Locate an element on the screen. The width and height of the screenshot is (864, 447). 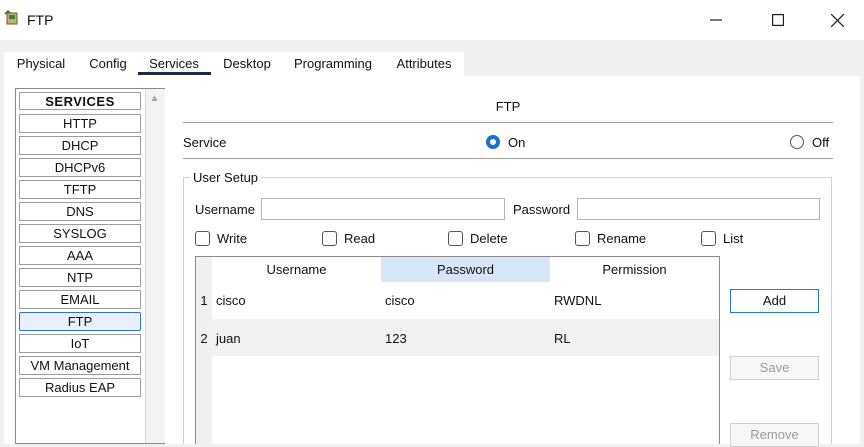
rename-label: Rename is located at coordinates (621, 238).